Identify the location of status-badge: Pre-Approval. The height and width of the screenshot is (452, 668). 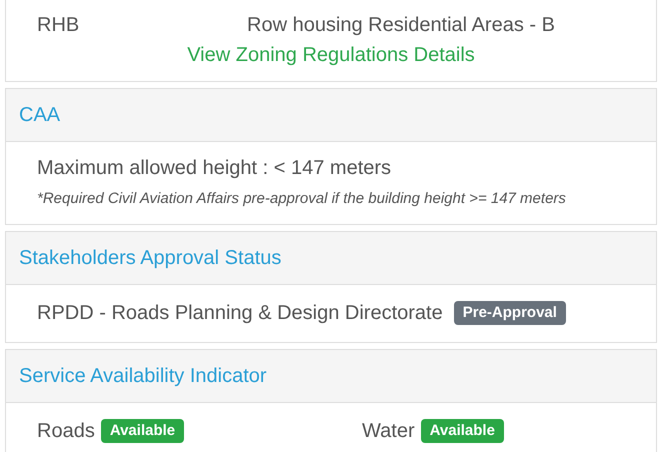
(510, 313).